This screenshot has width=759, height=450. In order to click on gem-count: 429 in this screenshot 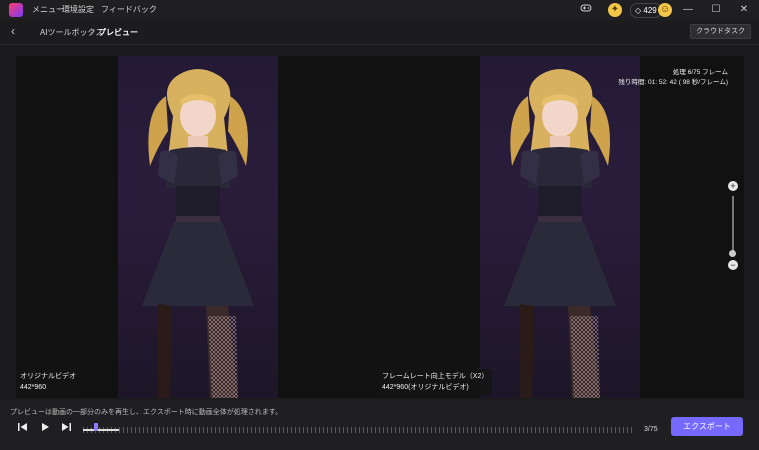, I will do `click(650, 10)`.